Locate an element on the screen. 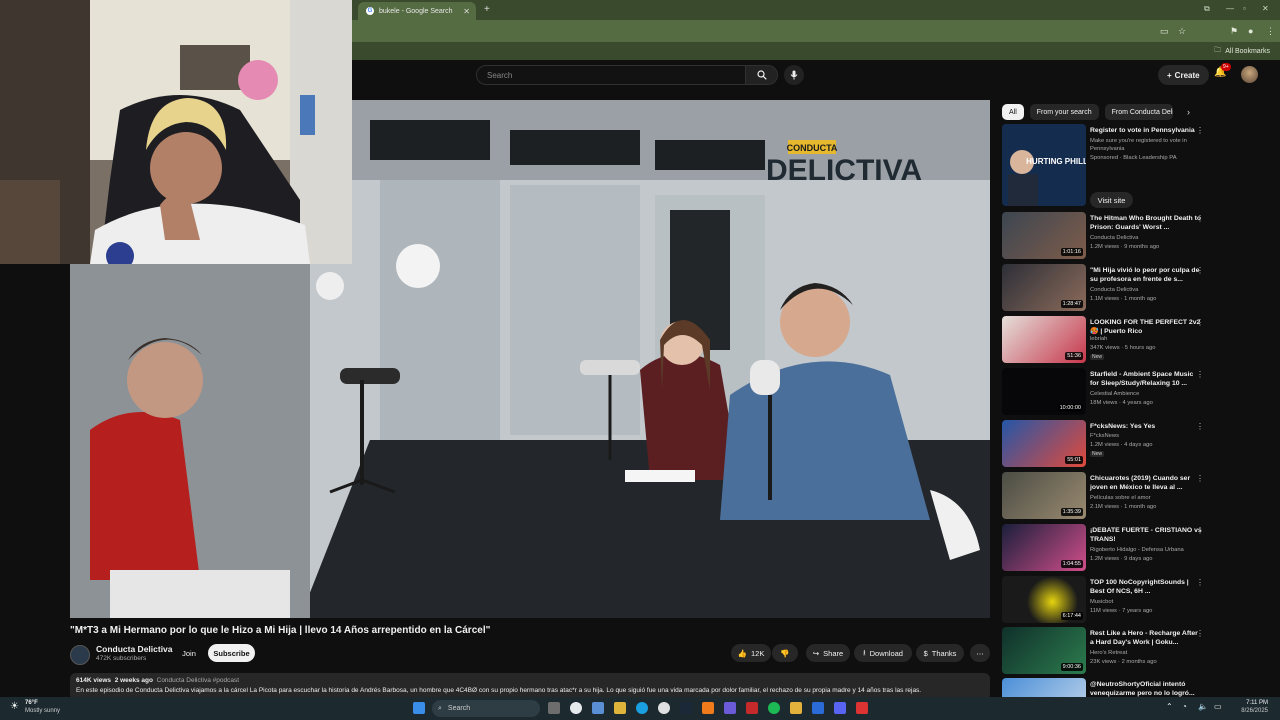 The image size is (1280, 720). tab-google-search: G bukele - Google Search ✕ is located at coordinates (417, 11).